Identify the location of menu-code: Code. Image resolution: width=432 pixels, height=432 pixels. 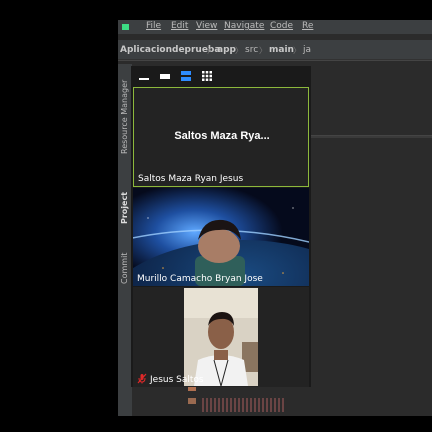
(281, 26).